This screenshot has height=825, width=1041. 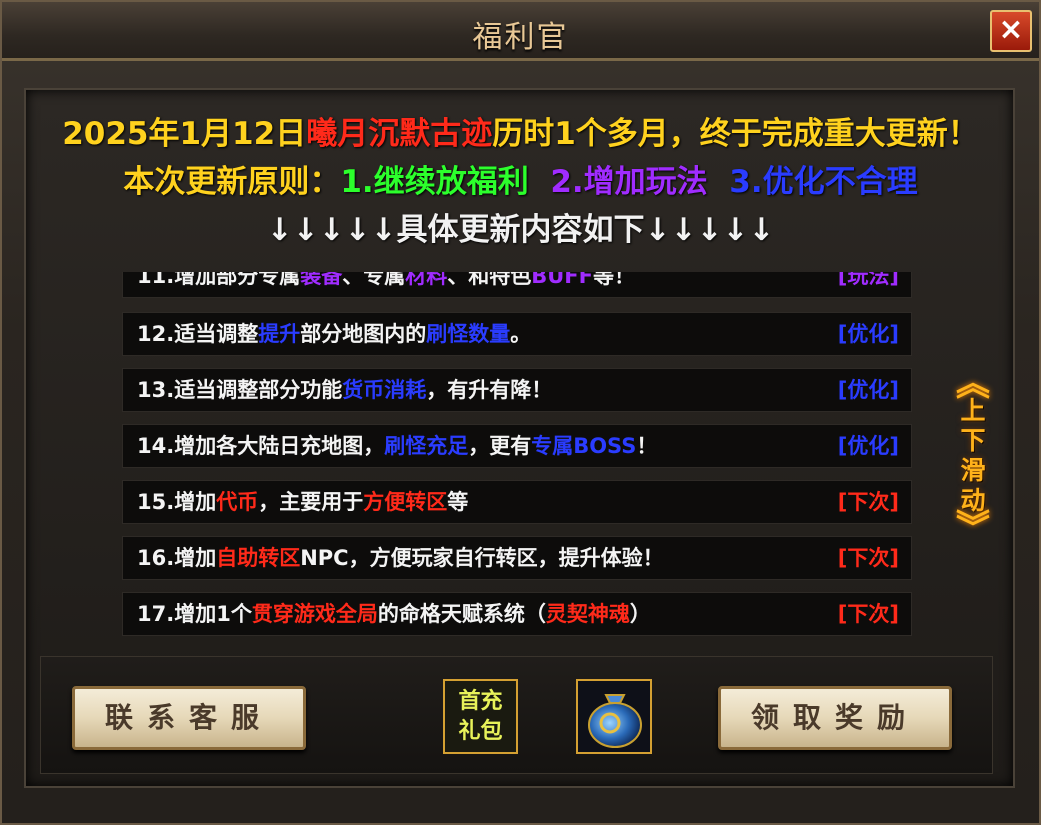 I want to click on treasure-bag-button, so click(x=614, y=716).